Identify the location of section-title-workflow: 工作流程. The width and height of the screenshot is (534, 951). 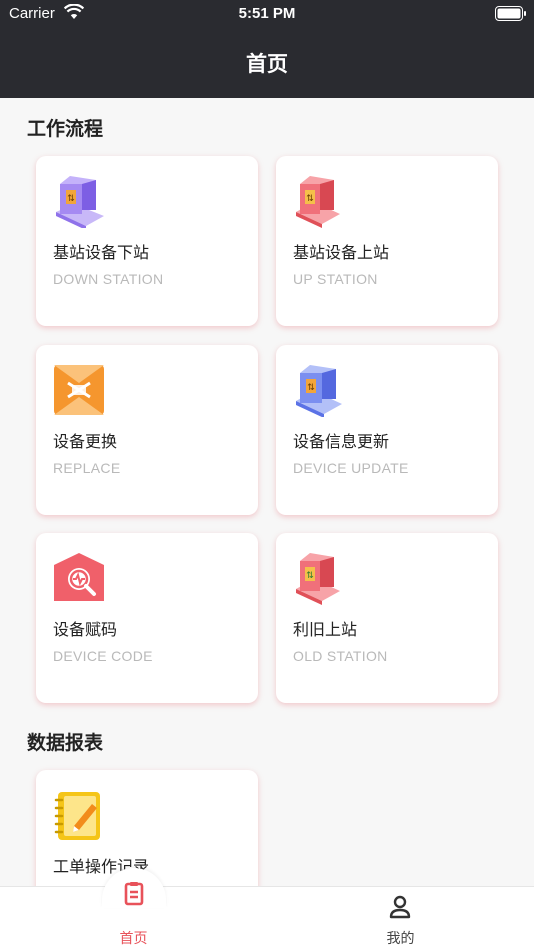
(65, 129).